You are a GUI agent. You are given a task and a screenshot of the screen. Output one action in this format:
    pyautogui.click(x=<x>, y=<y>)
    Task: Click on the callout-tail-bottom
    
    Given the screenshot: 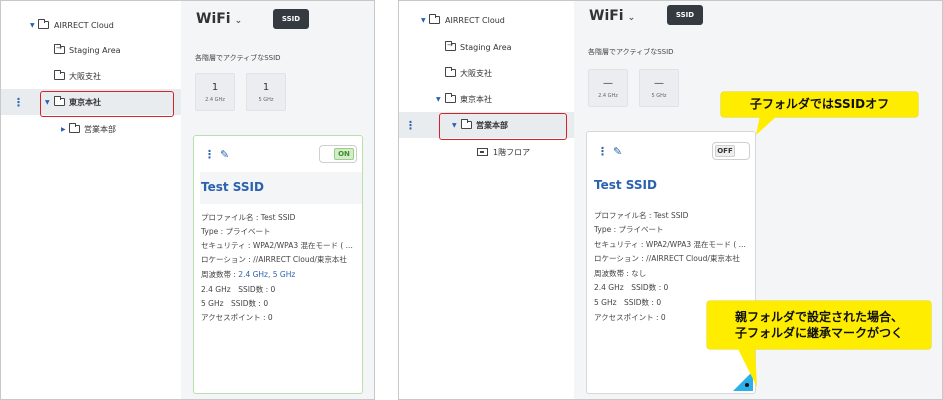 What is the action you would take?
    pyautogui.click(x=747, y=367)
    